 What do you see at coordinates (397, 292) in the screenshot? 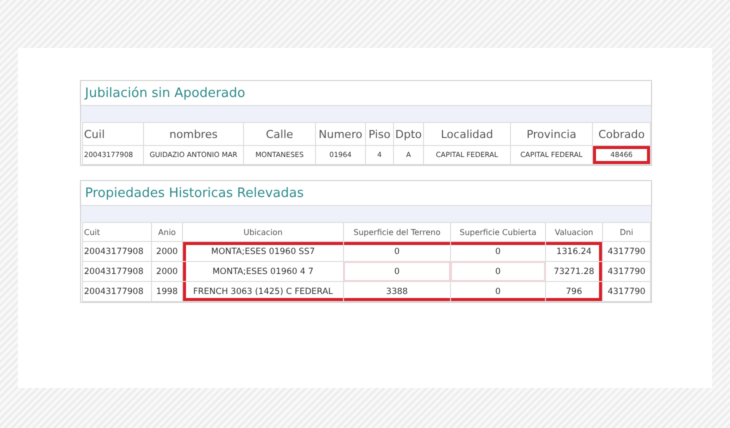
I see `table-cell: 3388` at bounding box center [397, 292].